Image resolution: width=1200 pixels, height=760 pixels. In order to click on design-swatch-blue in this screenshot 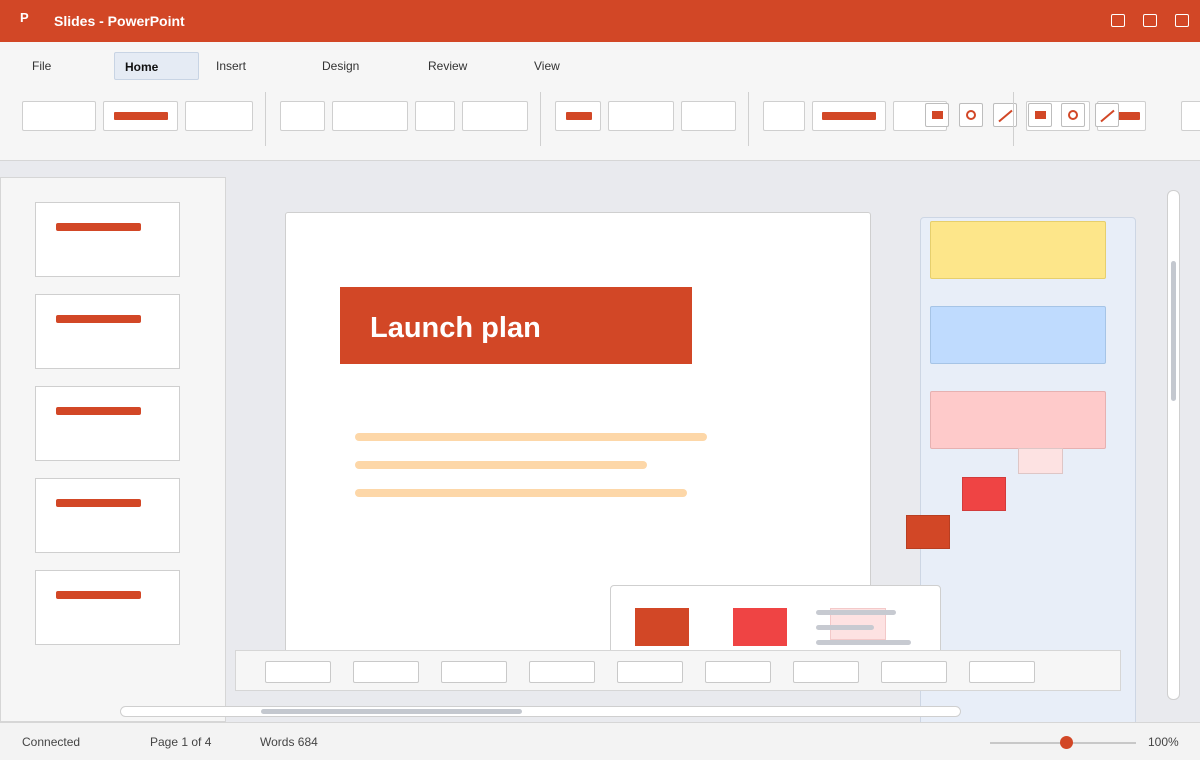, I will do `click(1018, 335)`.